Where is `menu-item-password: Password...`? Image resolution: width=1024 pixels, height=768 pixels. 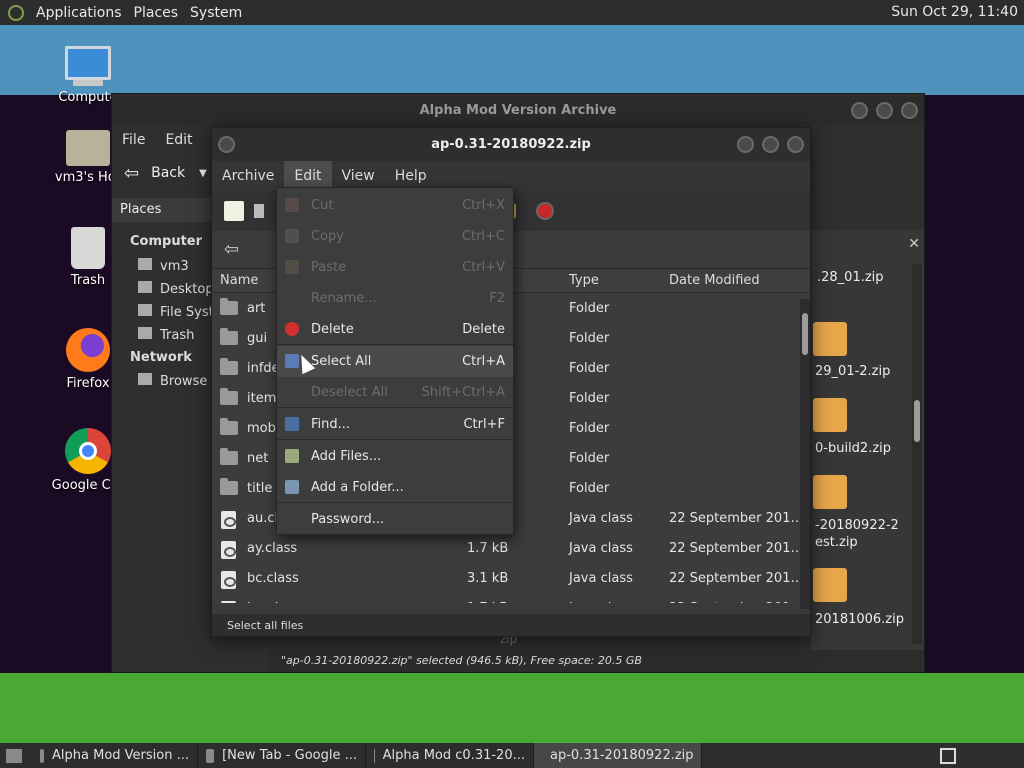
menu-item-password: Password... is located at coordinates (395, 519).